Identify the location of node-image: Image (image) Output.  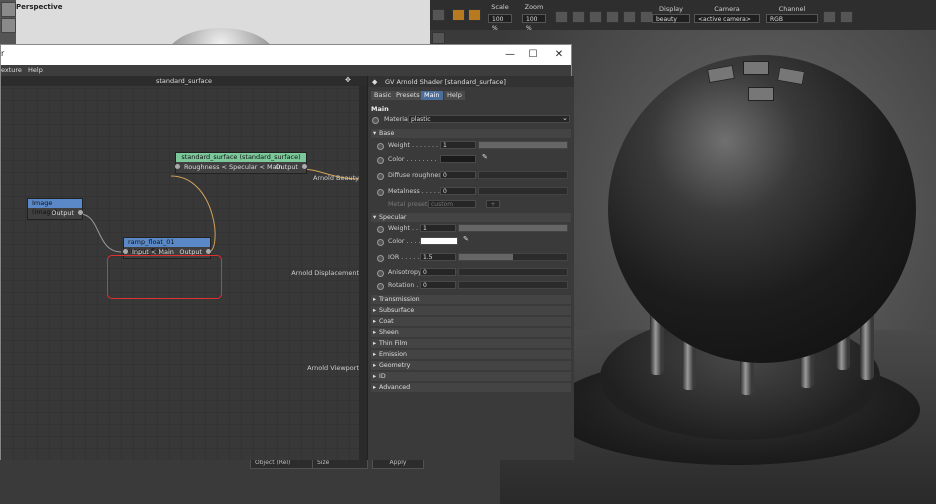
(55, 209).